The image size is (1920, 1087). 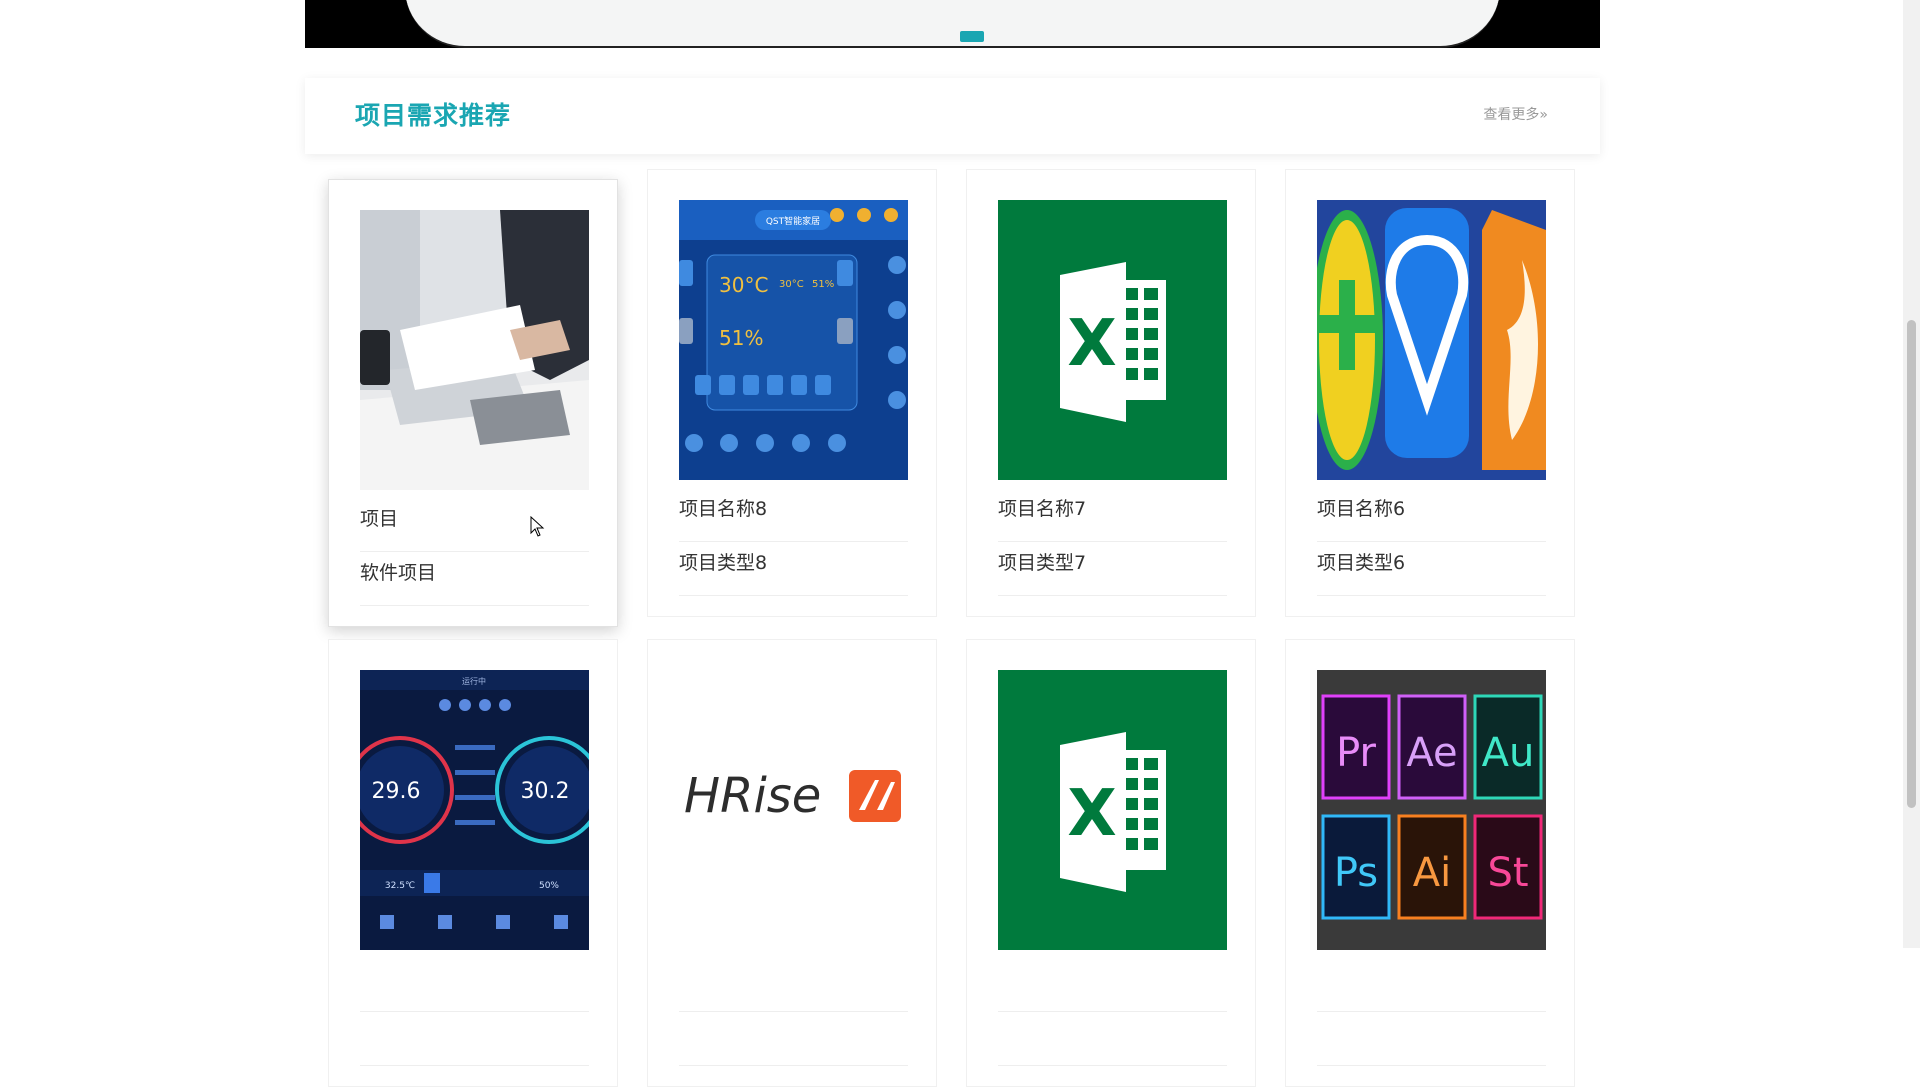 I want to click on smart-home-humidity-small: 51%, so click(x=823, y=284).